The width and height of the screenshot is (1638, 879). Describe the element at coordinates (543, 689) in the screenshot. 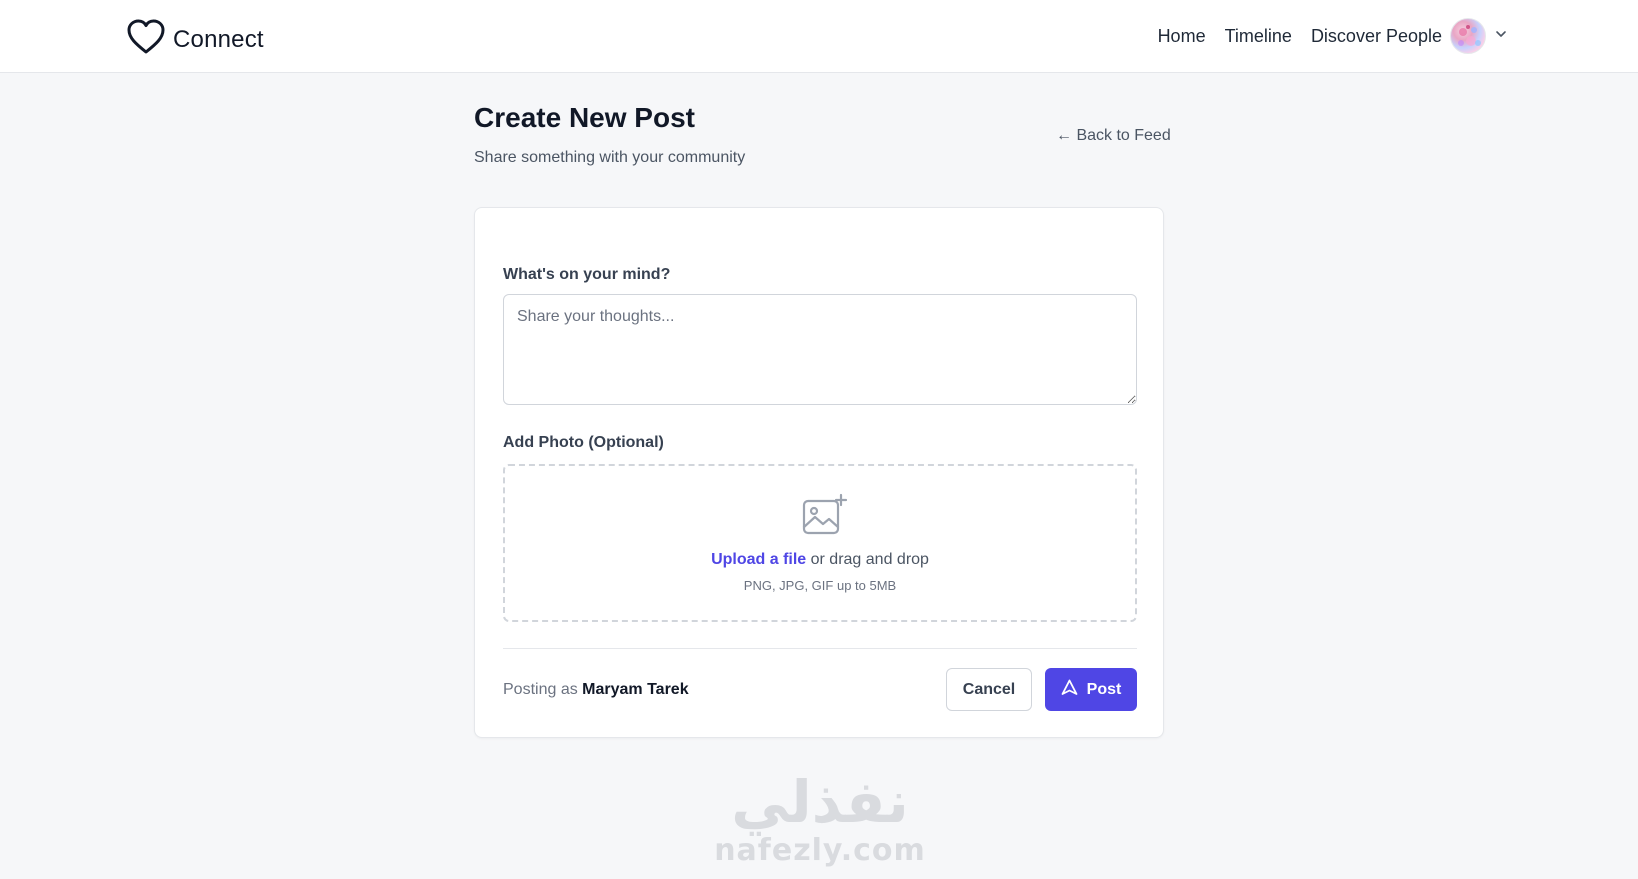

I see `posting-as-prefix: Posting as` at that location.